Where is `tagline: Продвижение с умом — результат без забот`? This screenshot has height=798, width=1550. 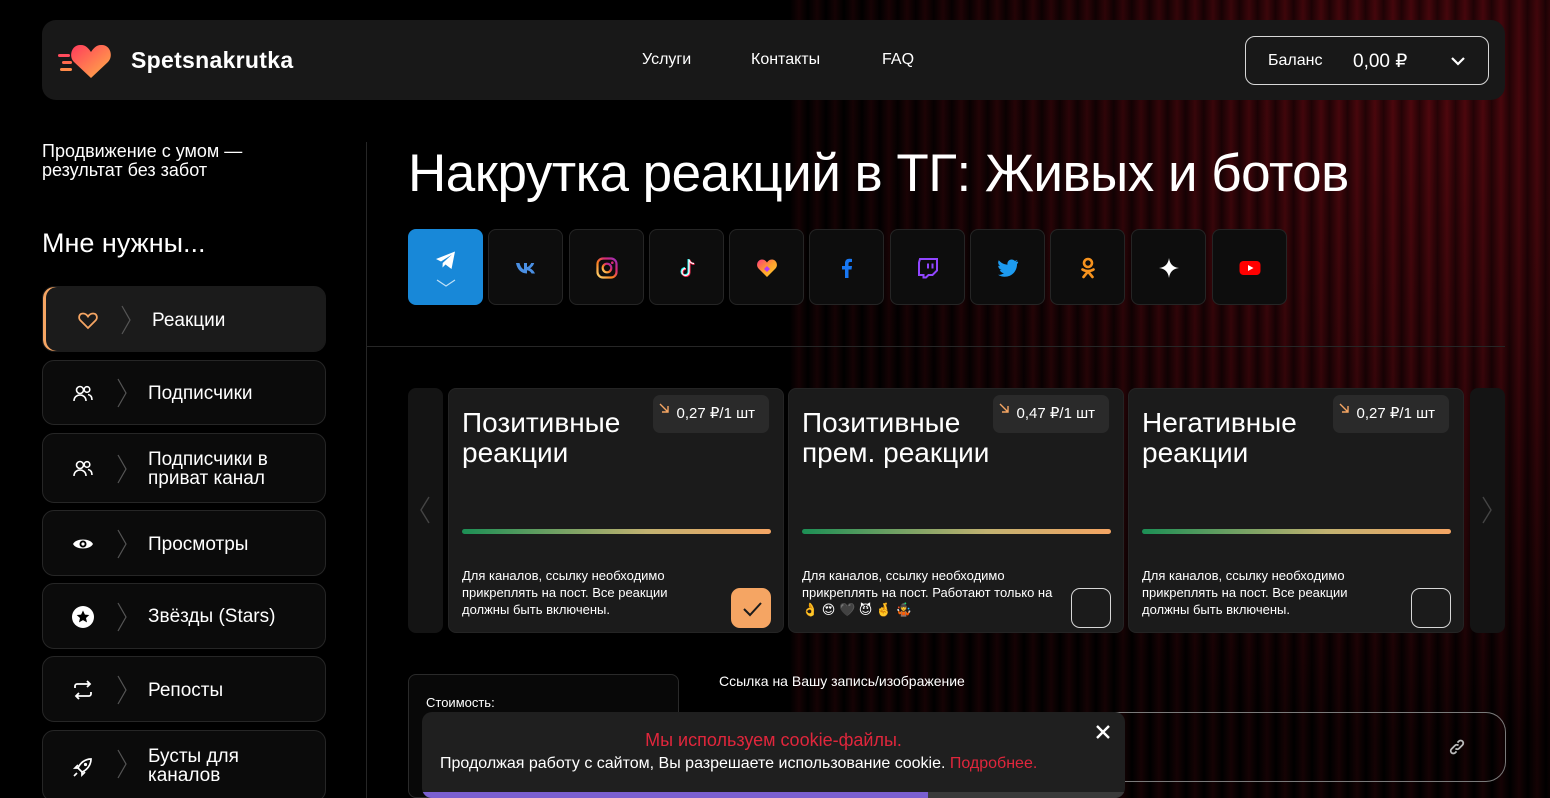 tagline: Продвижение с умом — результат без забот is located at coordinates (142, 160).